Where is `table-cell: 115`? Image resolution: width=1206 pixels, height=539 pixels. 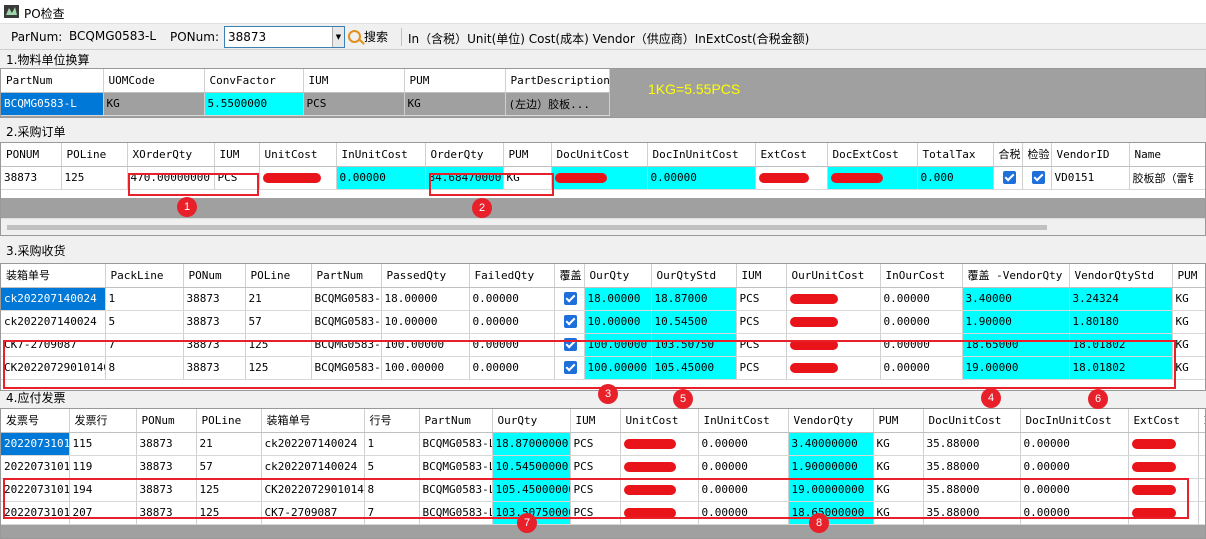
table-cell: 115 is located at coordinates (103, 444).